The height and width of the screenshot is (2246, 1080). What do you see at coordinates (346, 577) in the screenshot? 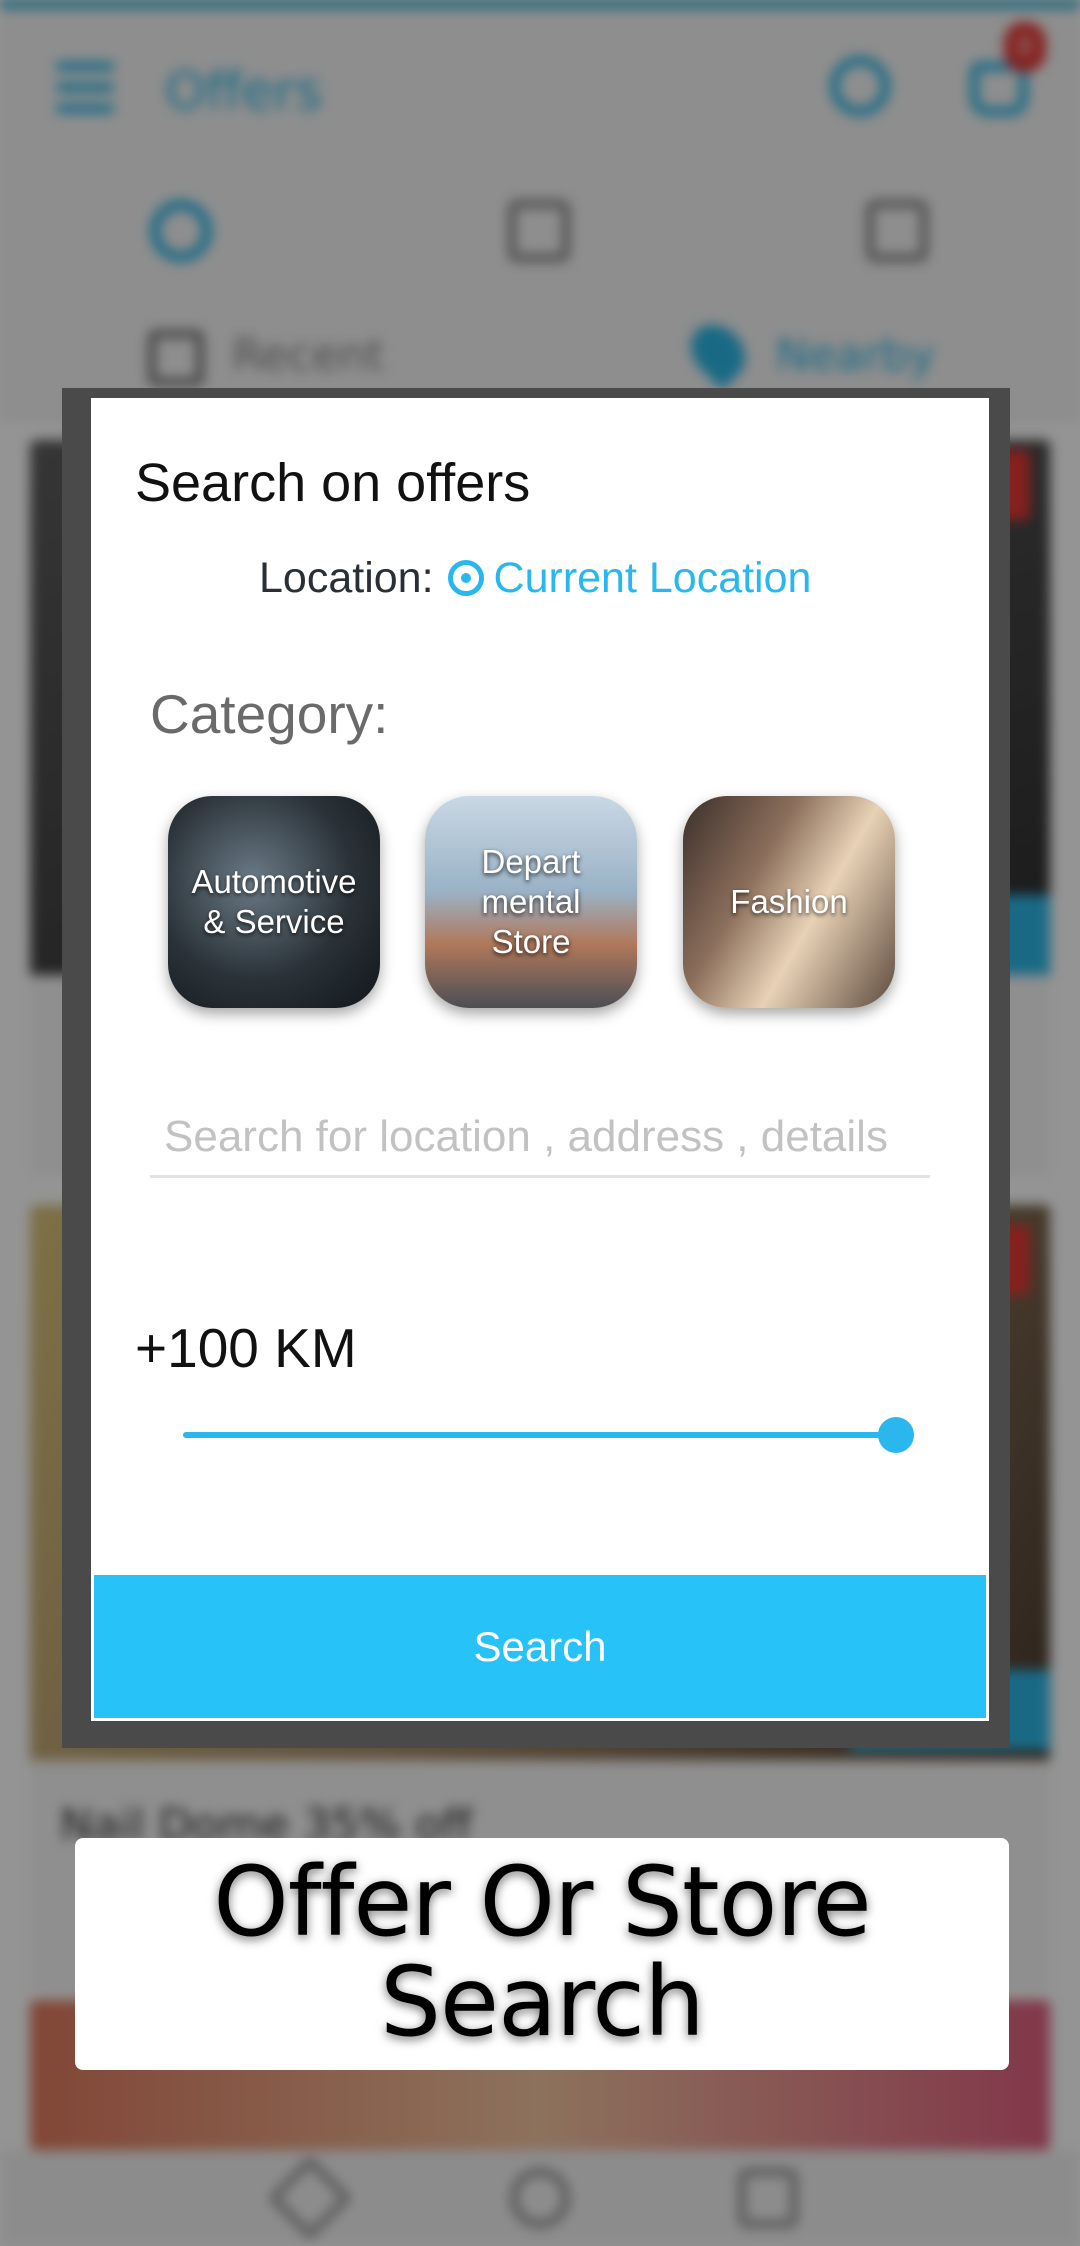
I see `location-label: Location:` at bounding box center [346, 577].